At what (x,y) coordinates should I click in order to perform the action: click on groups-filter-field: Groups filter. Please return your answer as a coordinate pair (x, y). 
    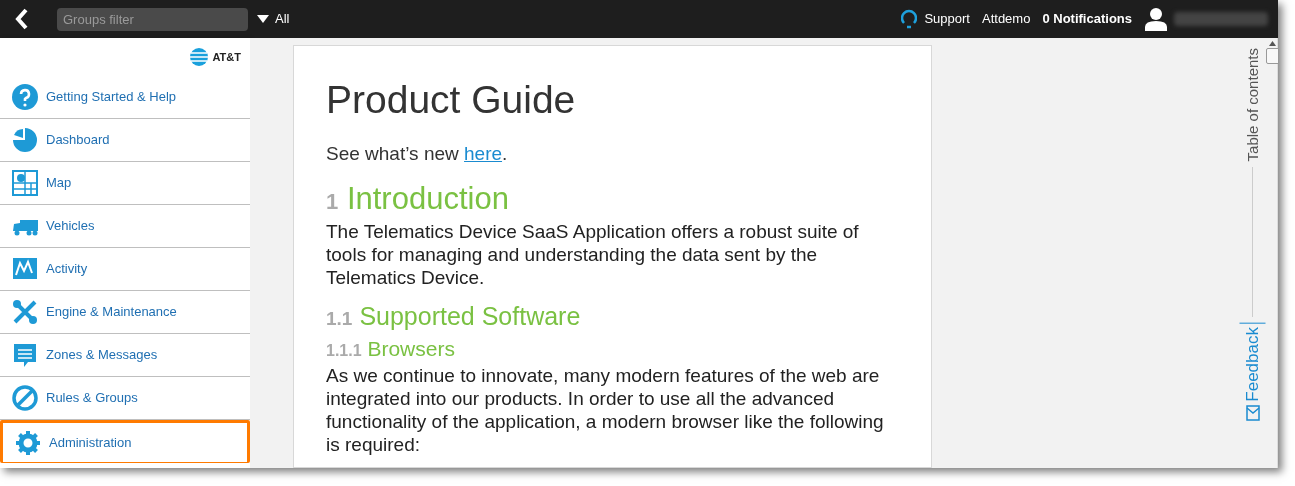
    Looking at the image, I should click on (152, 19).